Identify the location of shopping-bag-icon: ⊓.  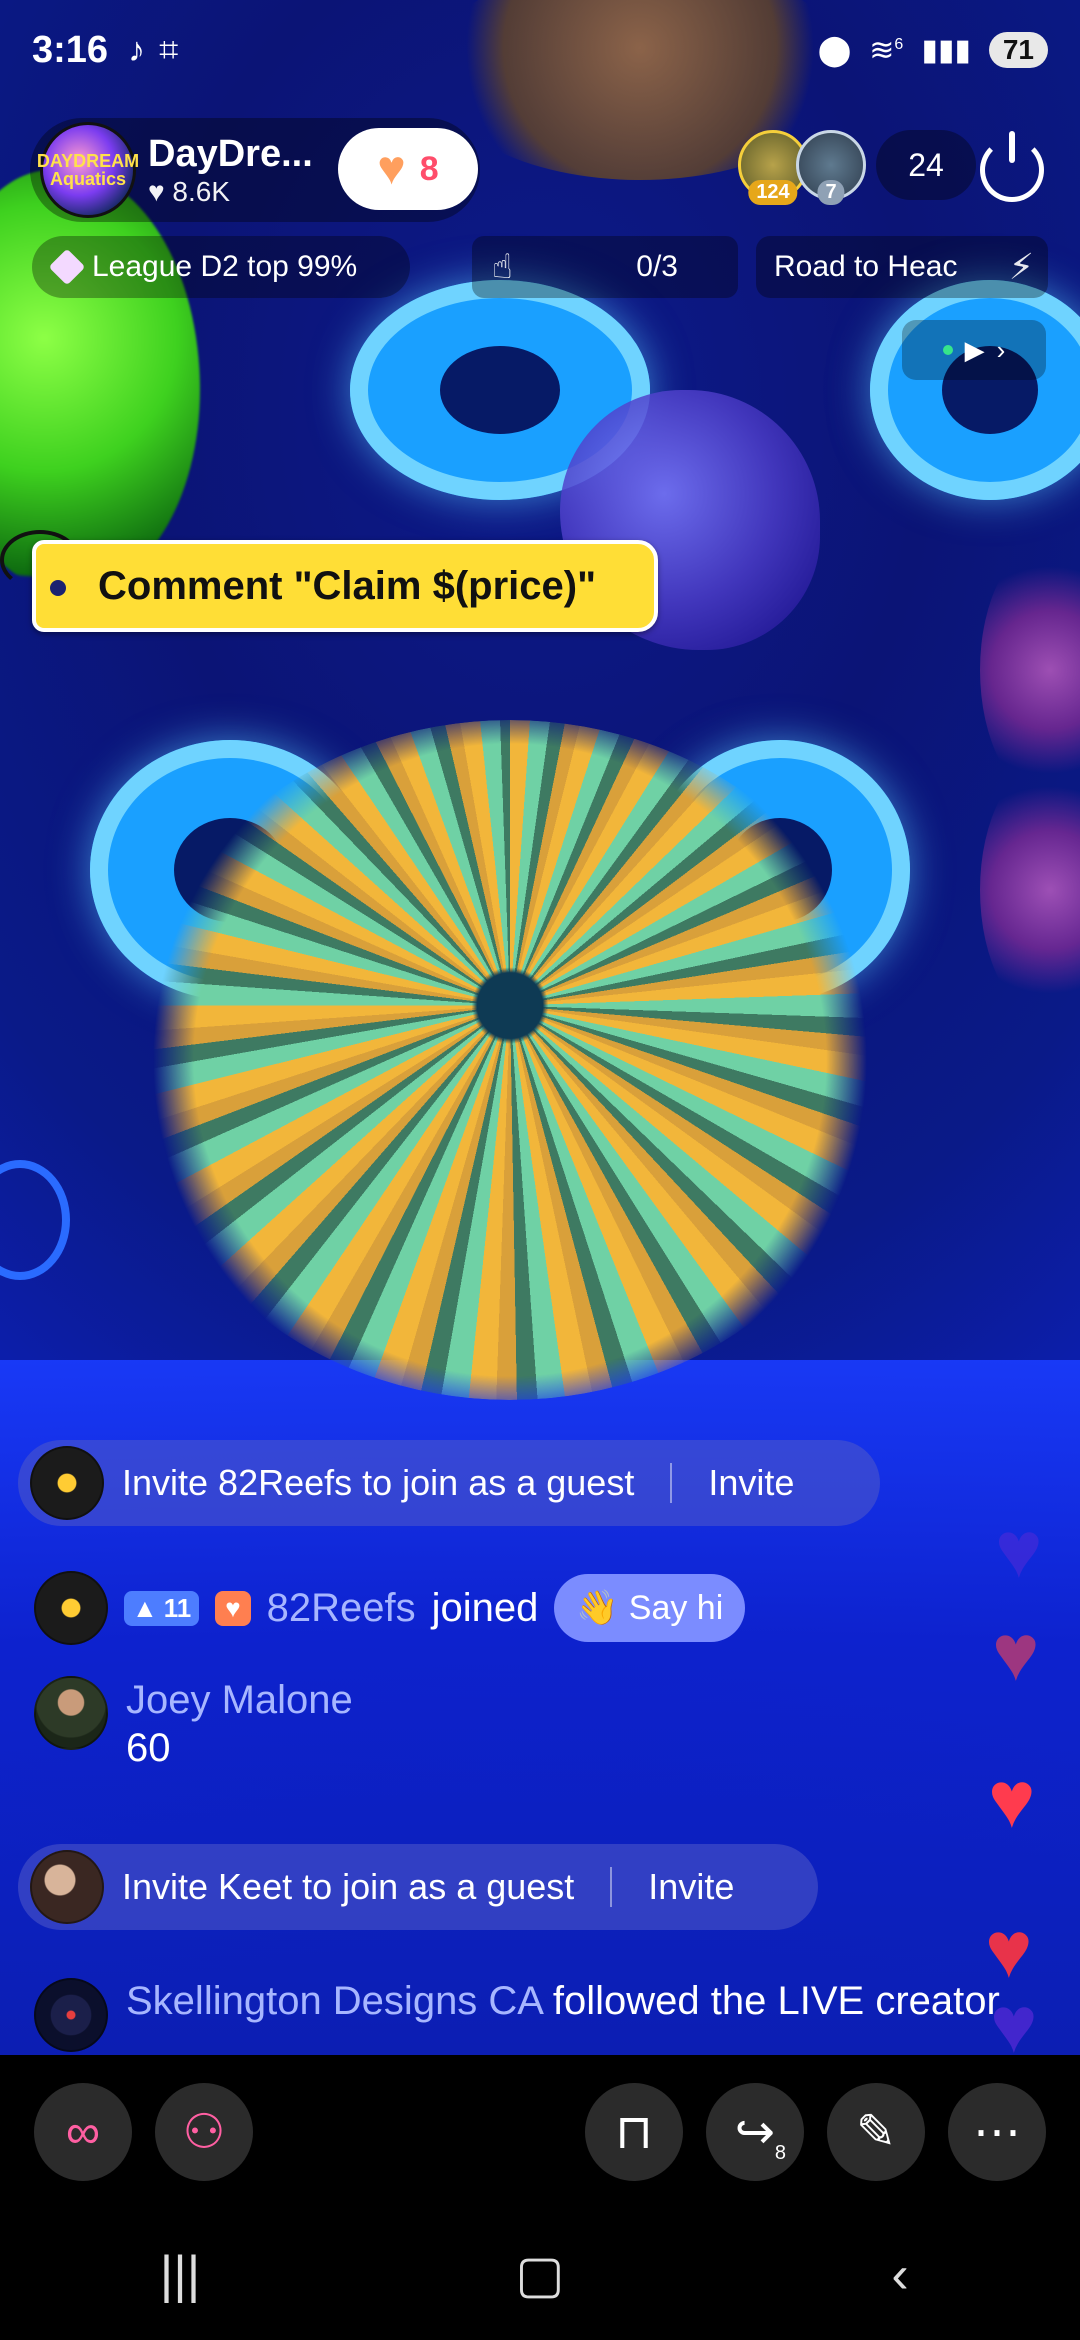
(634, 2132).